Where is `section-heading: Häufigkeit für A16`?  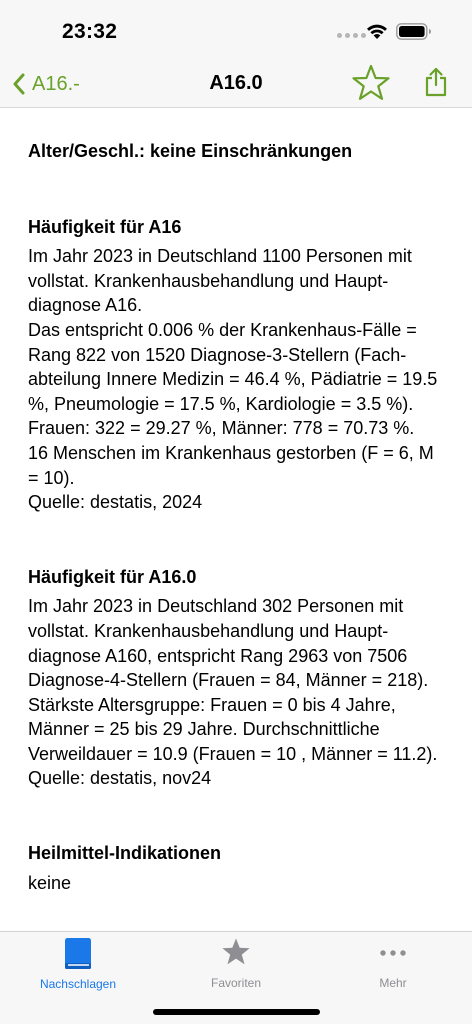
section-heading: Häufigkeit für A16 is located at coordinates (105, 226).